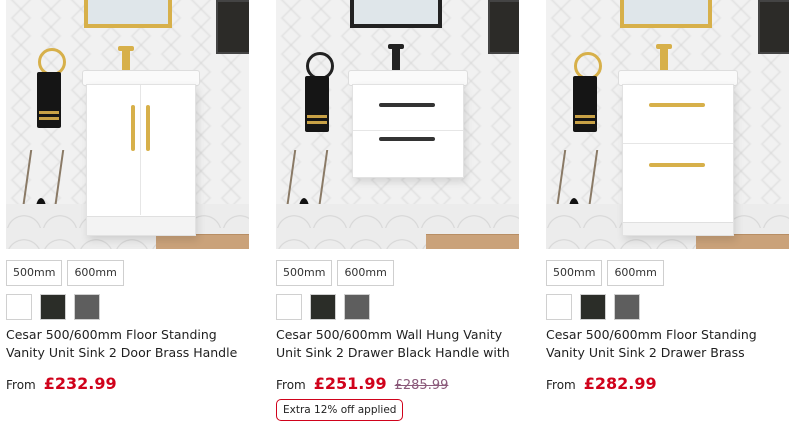 Image resolution: width=800 pixels, height=433 pixels. What do you see at coordinates (80, 383) in the screenshot?
I see `price: £232.99` at bounding box center [80, 383].